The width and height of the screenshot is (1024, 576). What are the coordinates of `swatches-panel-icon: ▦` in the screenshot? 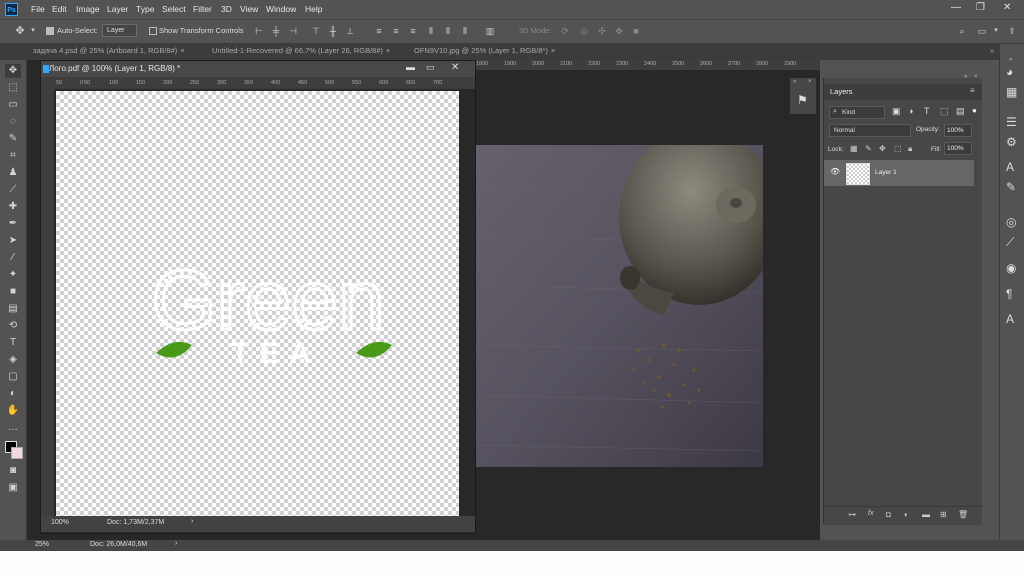 It's located at (1011, 92).